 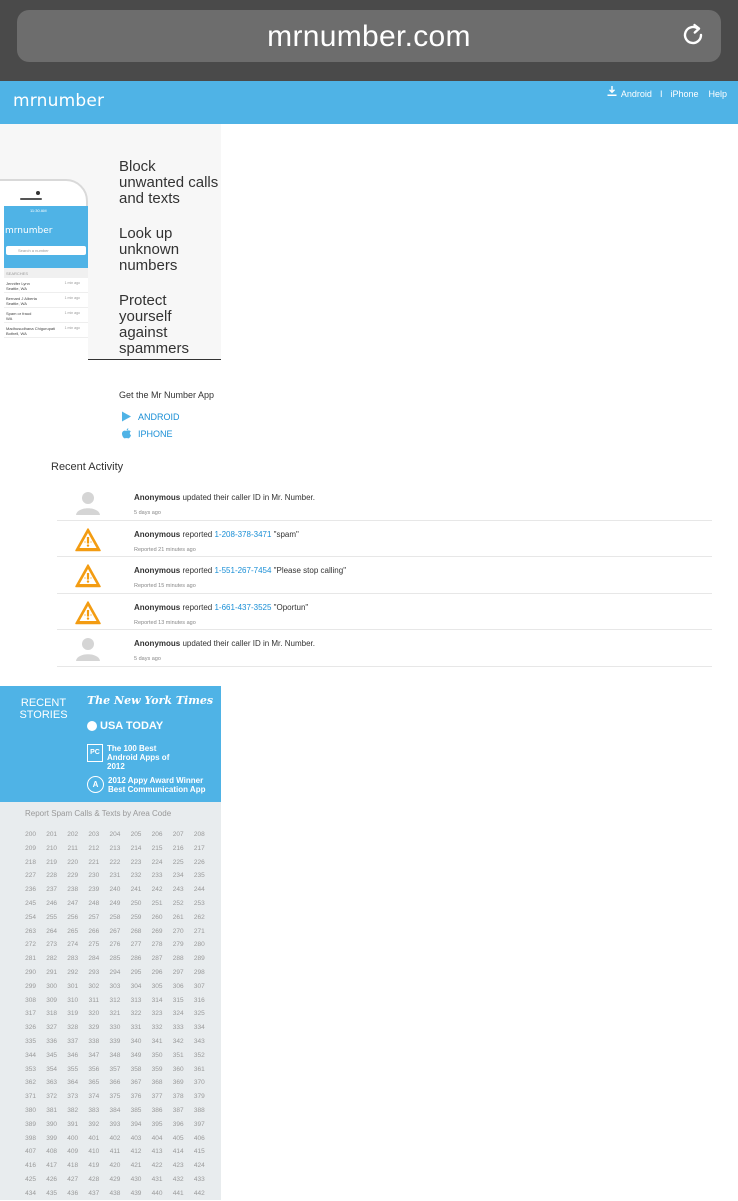 What do you see at coordinates (199, 973) in the screenshot?
I see `area-code-link: 298` at bounding box center [199, 973].